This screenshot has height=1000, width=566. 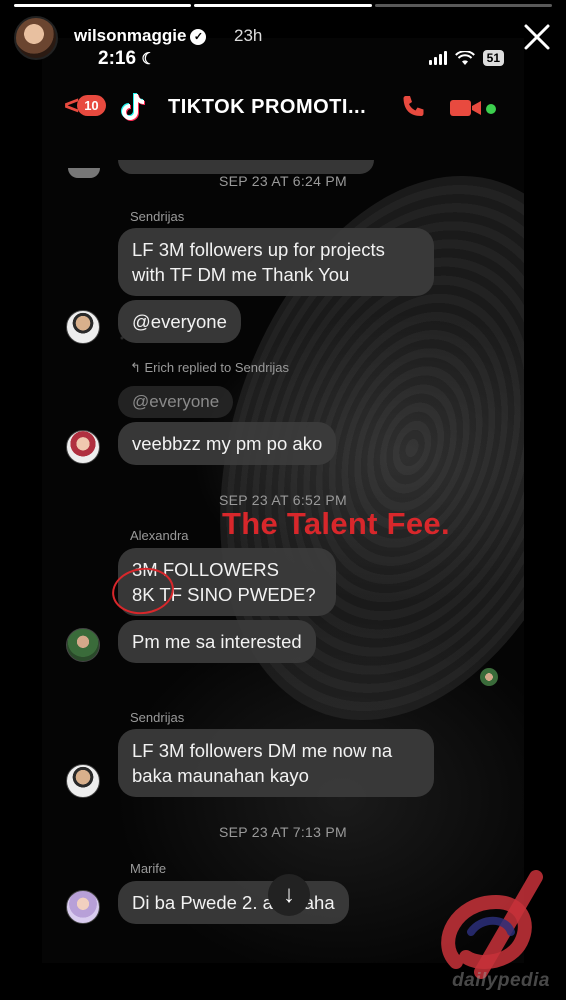 I want to click on story-username: wilsonmaggie ✓, so click(x=140, y=36).